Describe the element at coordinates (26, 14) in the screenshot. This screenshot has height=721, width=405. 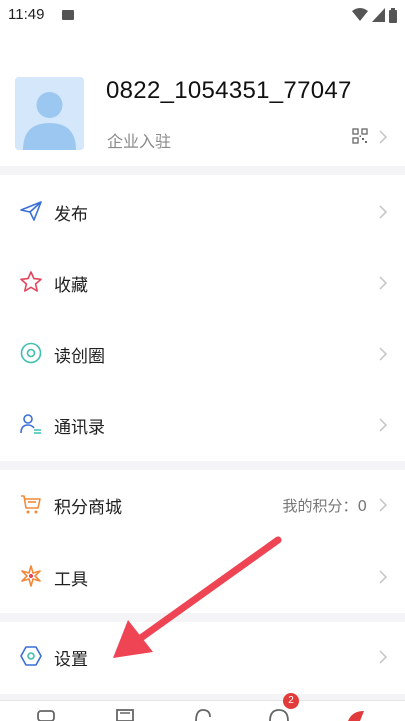
I see `status-time: 11:49` at that location.